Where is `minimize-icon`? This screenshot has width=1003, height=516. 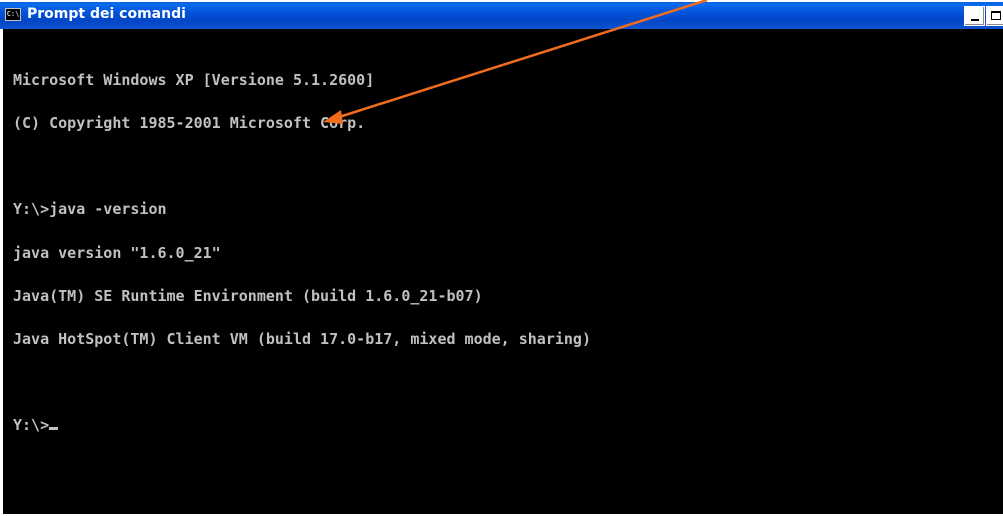
minimize-icon is located at coordinates (975, 20).